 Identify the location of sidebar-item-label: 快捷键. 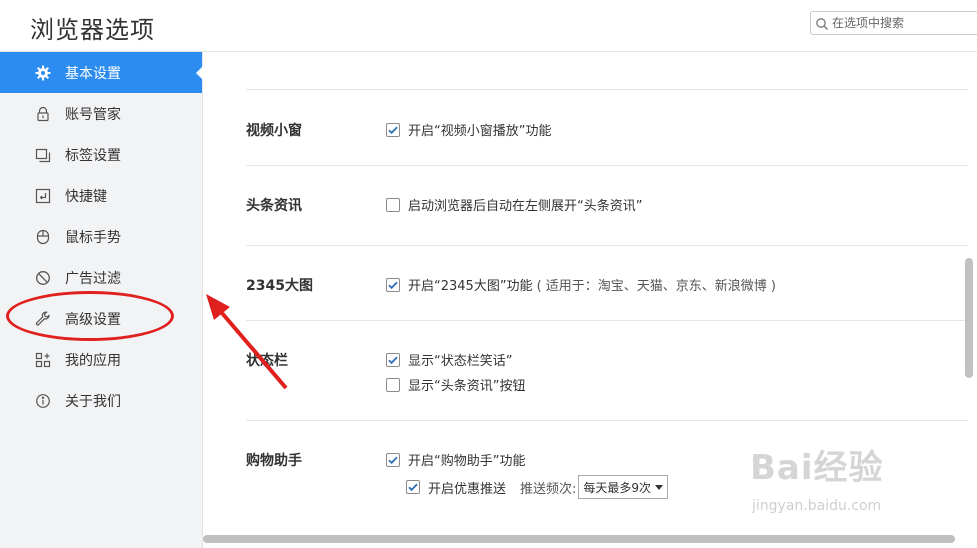
(86, 196).